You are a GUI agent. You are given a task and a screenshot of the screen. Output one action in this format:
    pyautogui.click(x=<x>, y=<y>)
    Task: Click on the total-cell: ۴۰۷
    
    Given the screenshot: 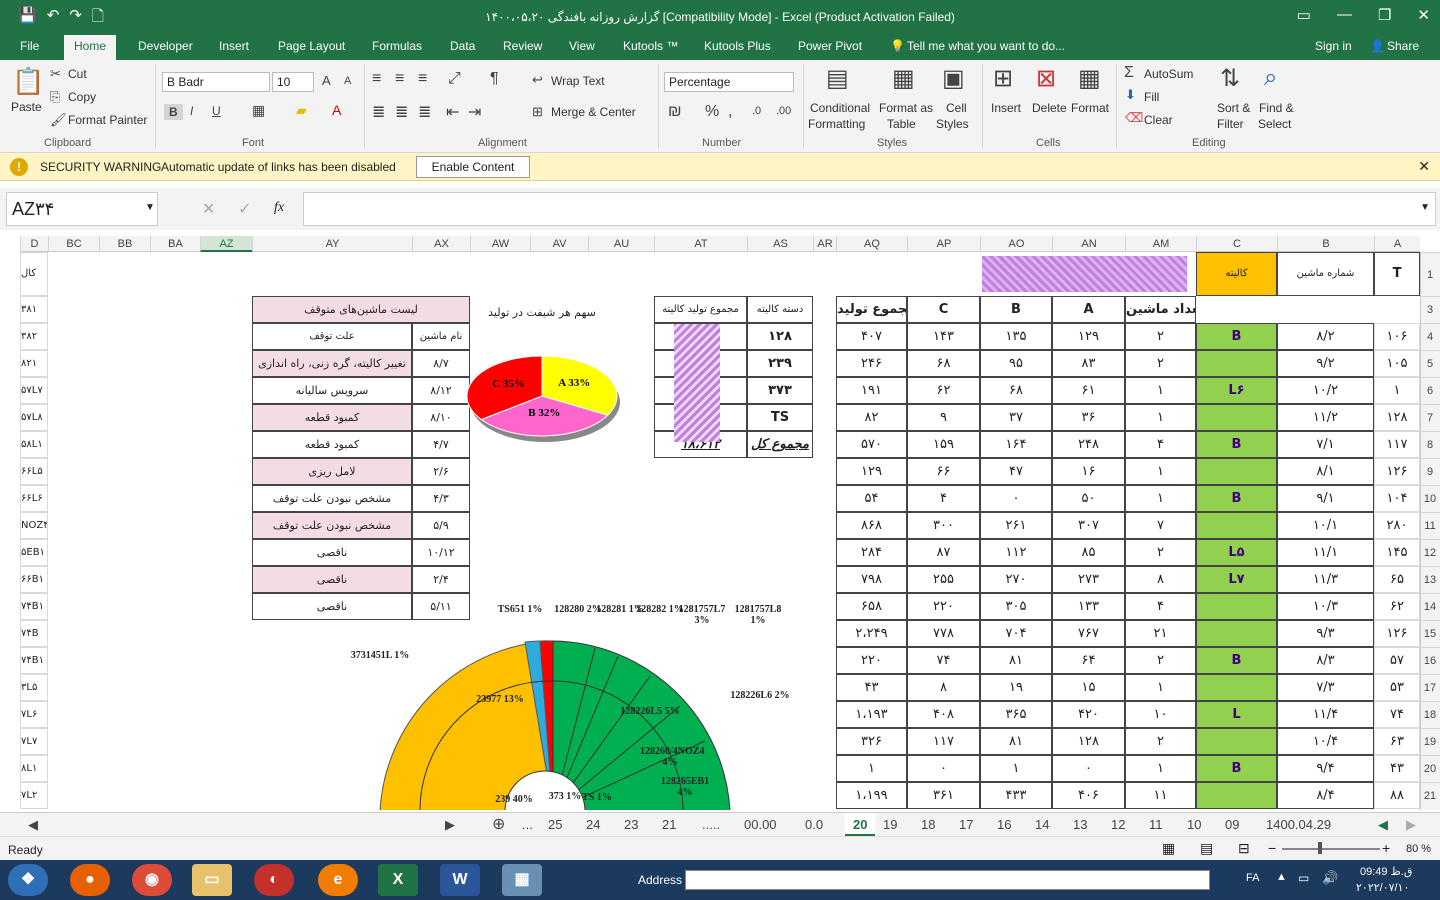 What is the action you would take?
    pyautogui.click(x=871, y=336)
    